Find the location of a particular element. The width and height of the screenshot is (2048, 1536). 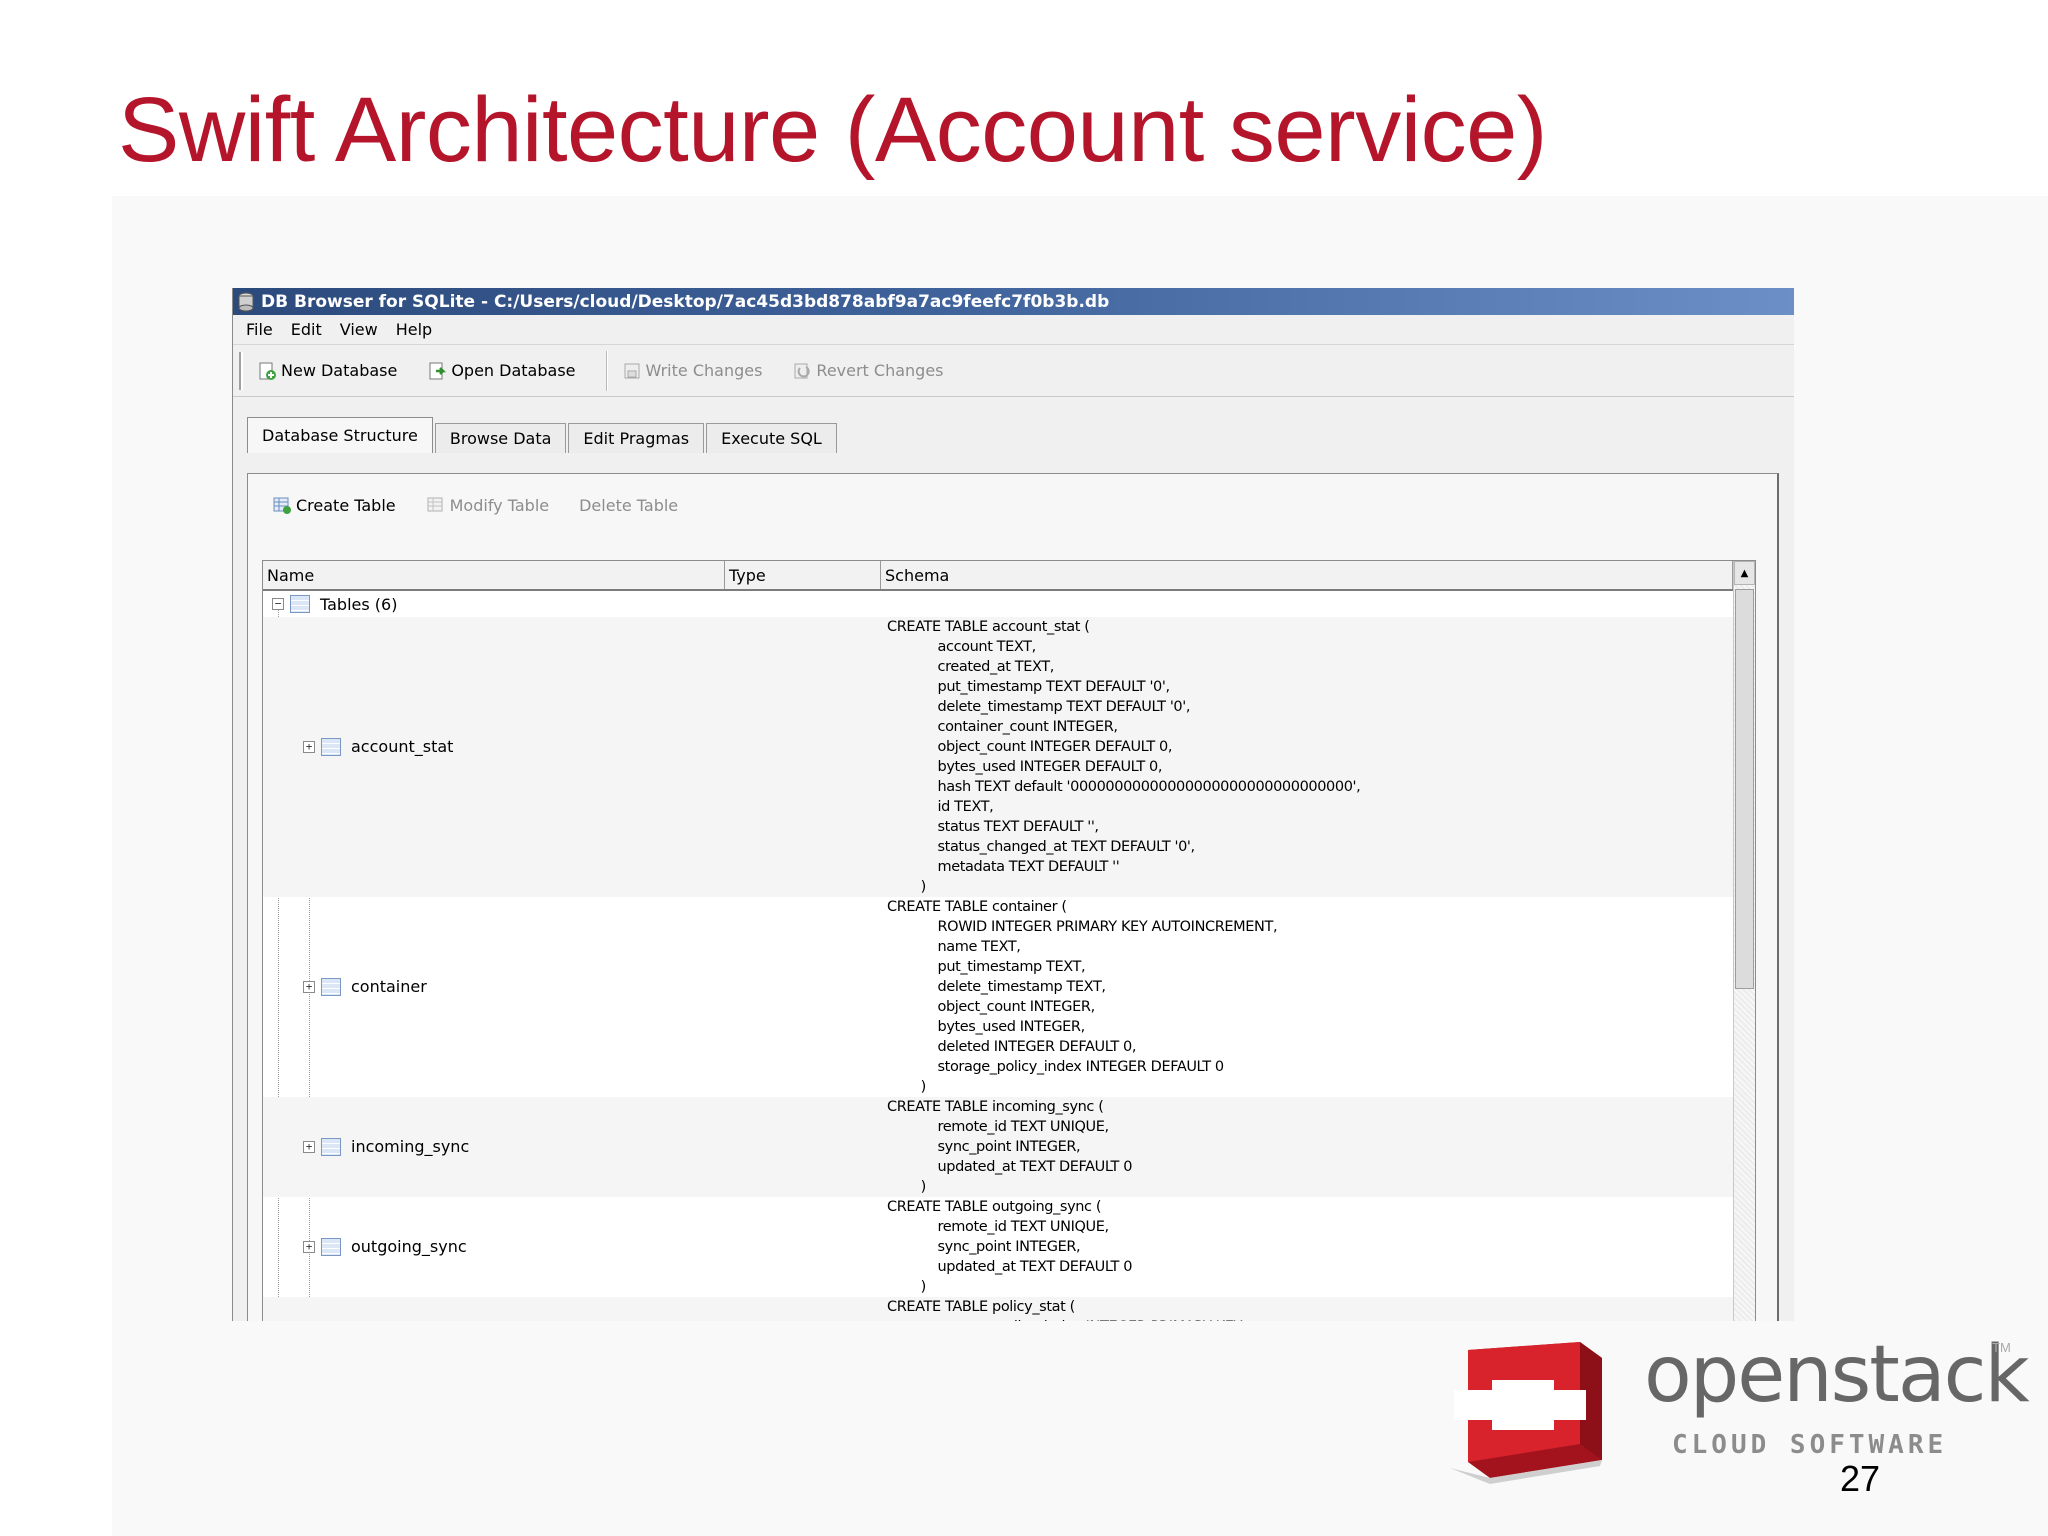

revert-changes-icon is located at coordinates (802, 370).